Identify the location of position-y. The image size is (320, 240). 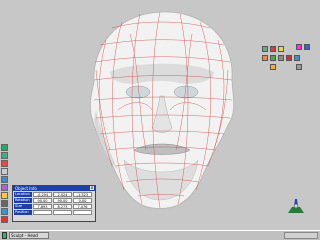
(62, 212).